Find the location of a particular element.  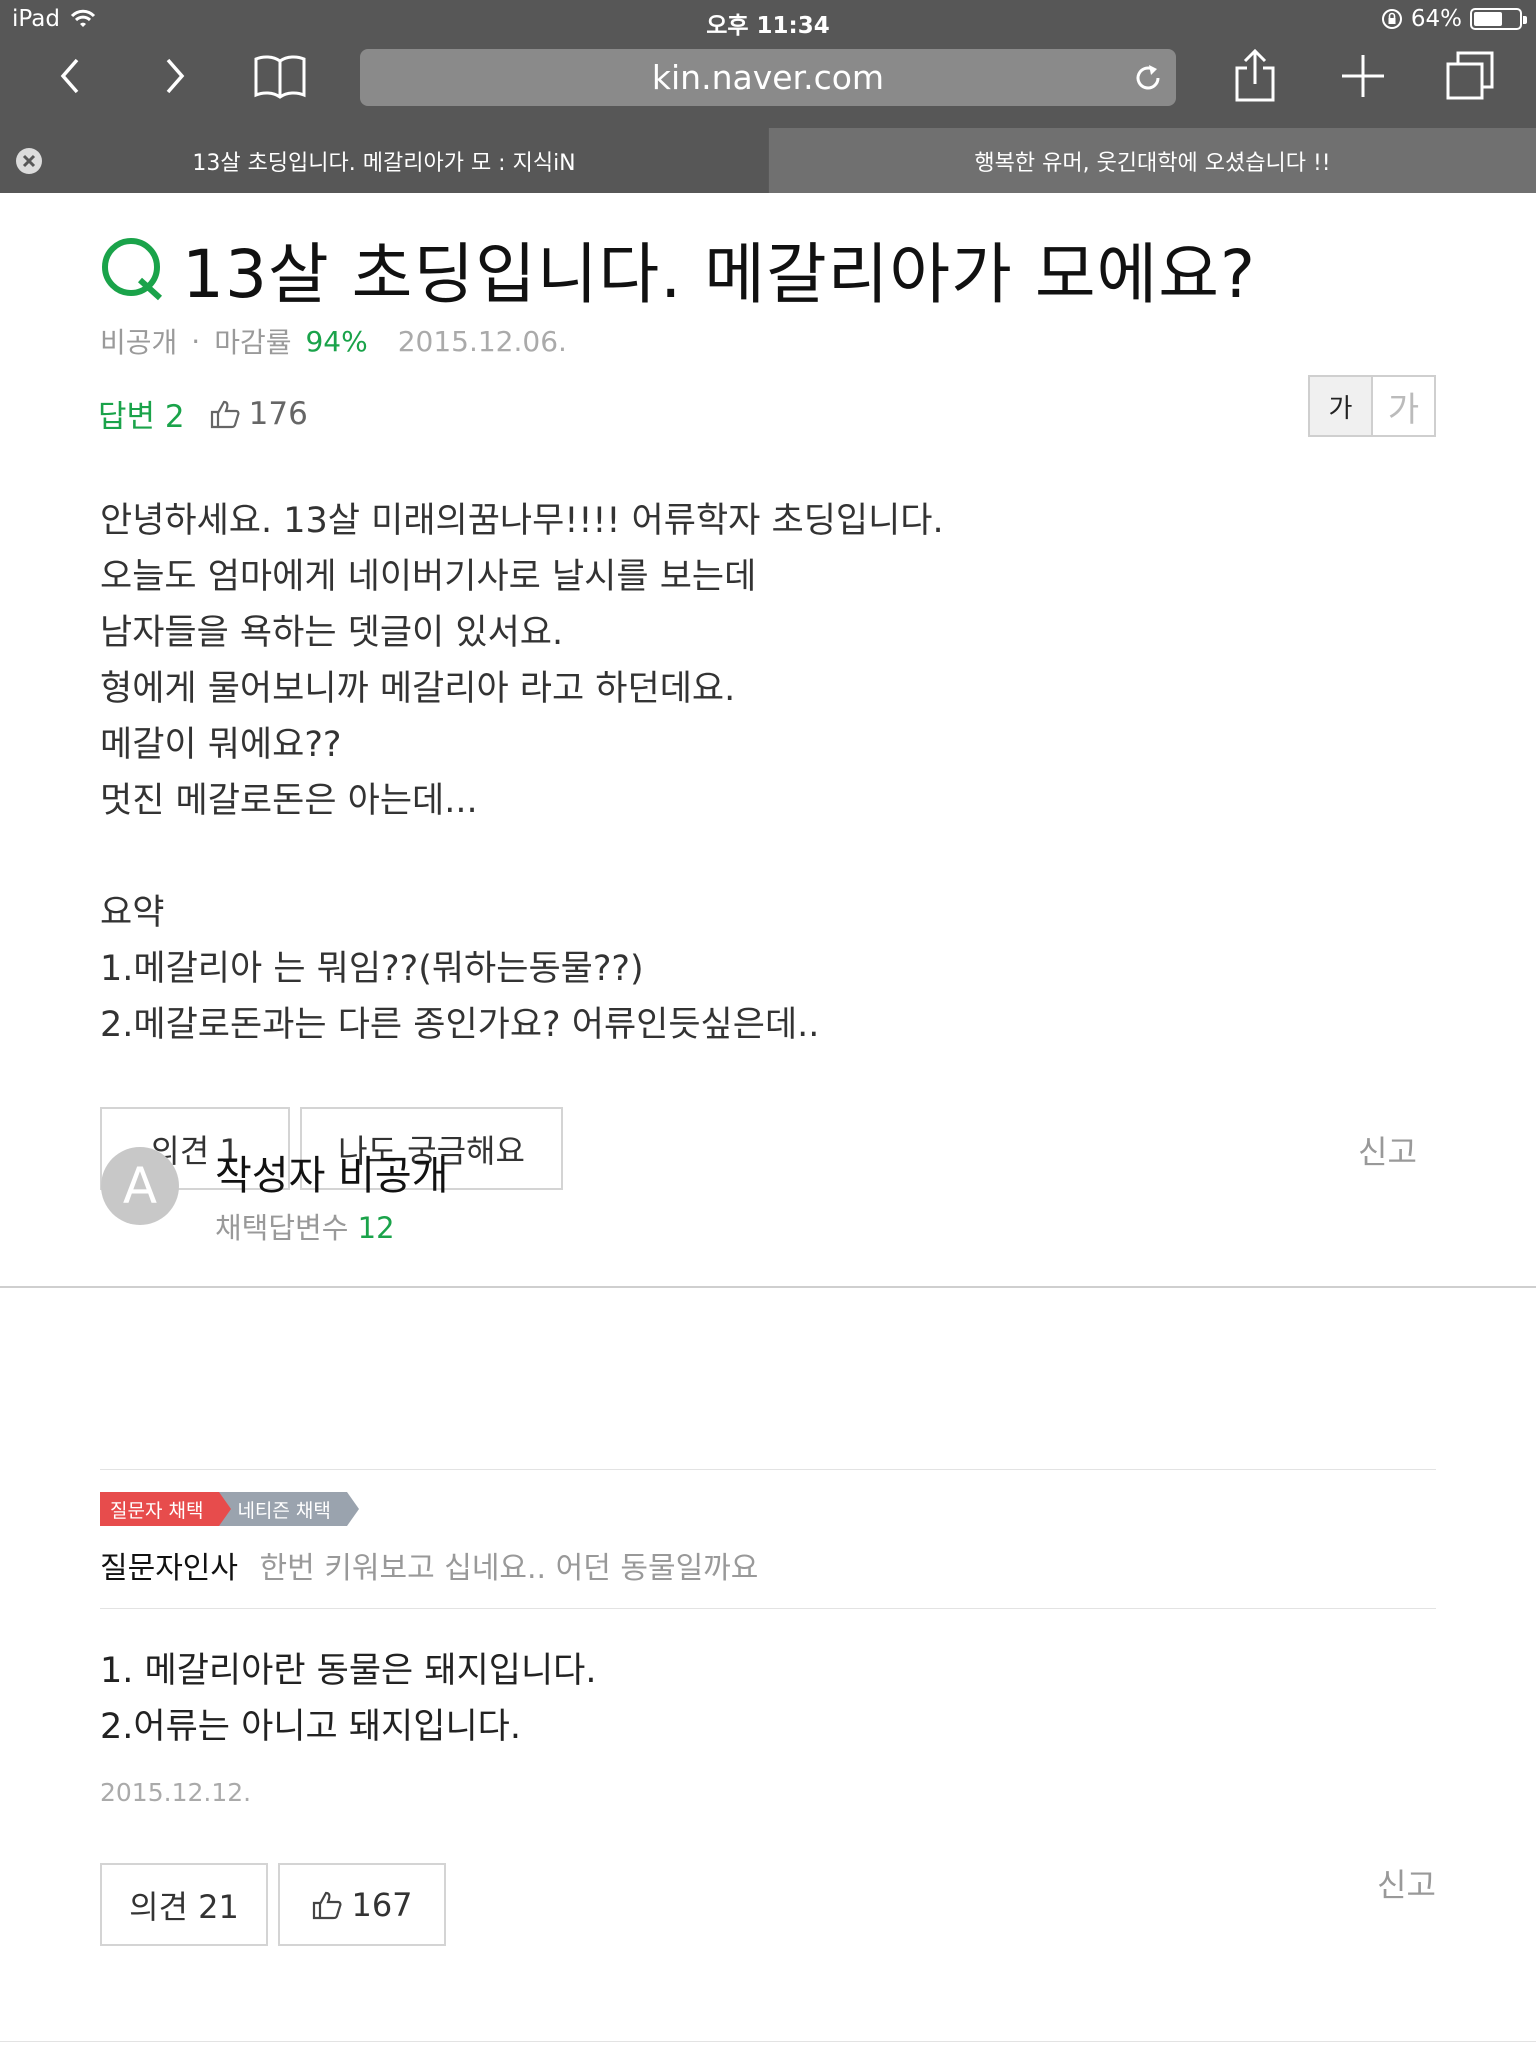

status-bar: iPad 오후 11:34 64% is located at coordinates (768, 20).